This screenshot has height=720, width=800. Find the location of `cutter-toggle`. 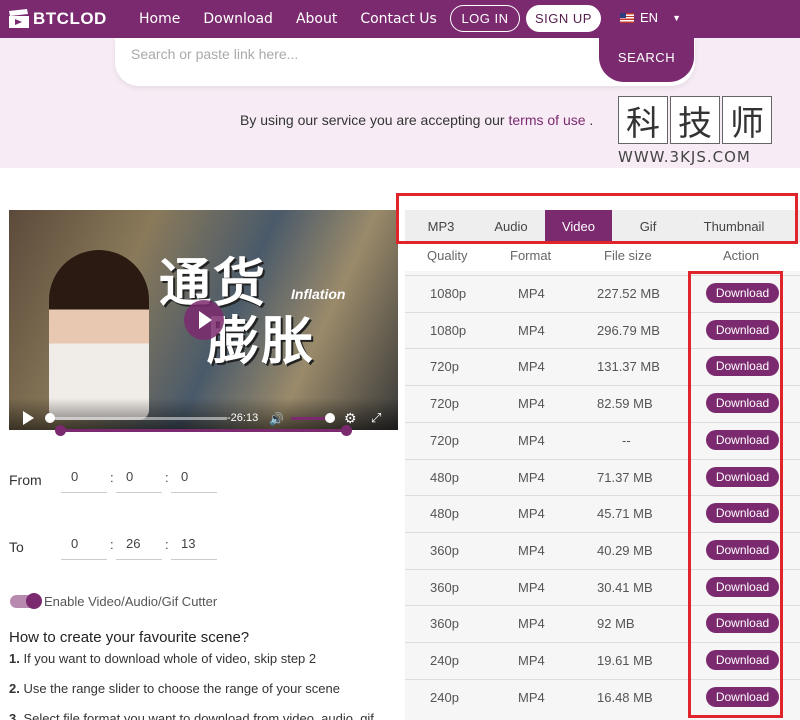

cutter-toggle is located at coordinates (26, 601).